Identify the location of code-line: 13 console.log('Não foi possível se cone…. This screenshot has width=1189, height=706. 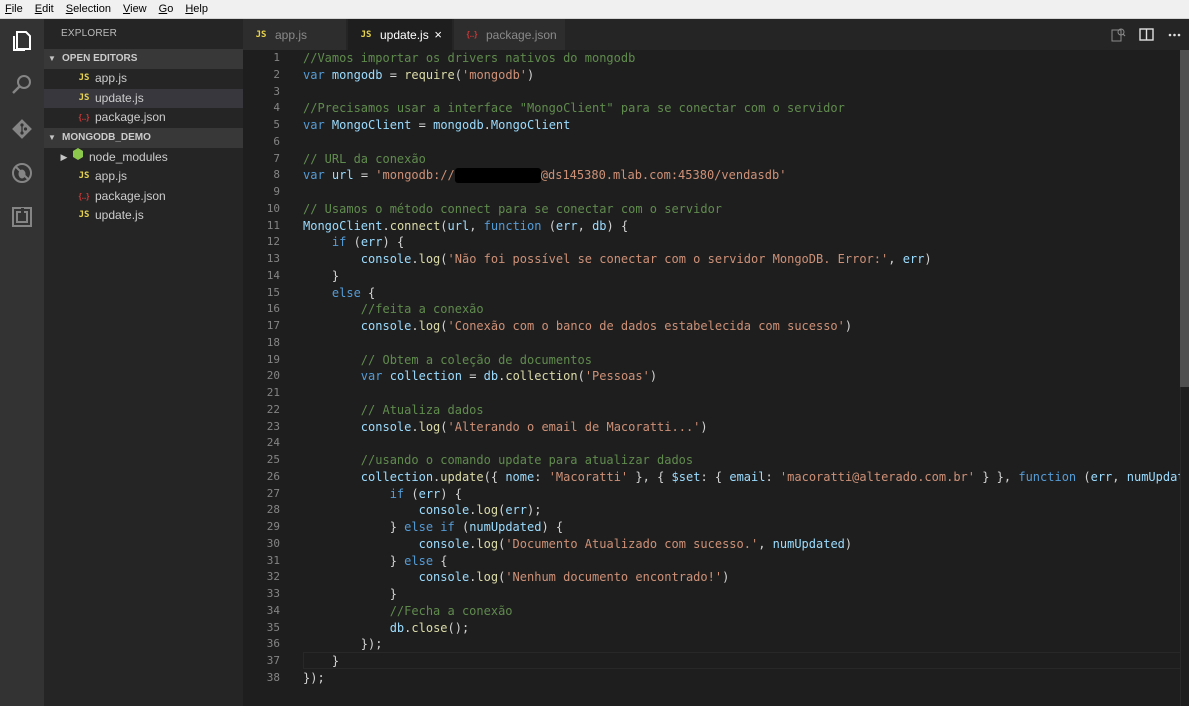
(713, 259).